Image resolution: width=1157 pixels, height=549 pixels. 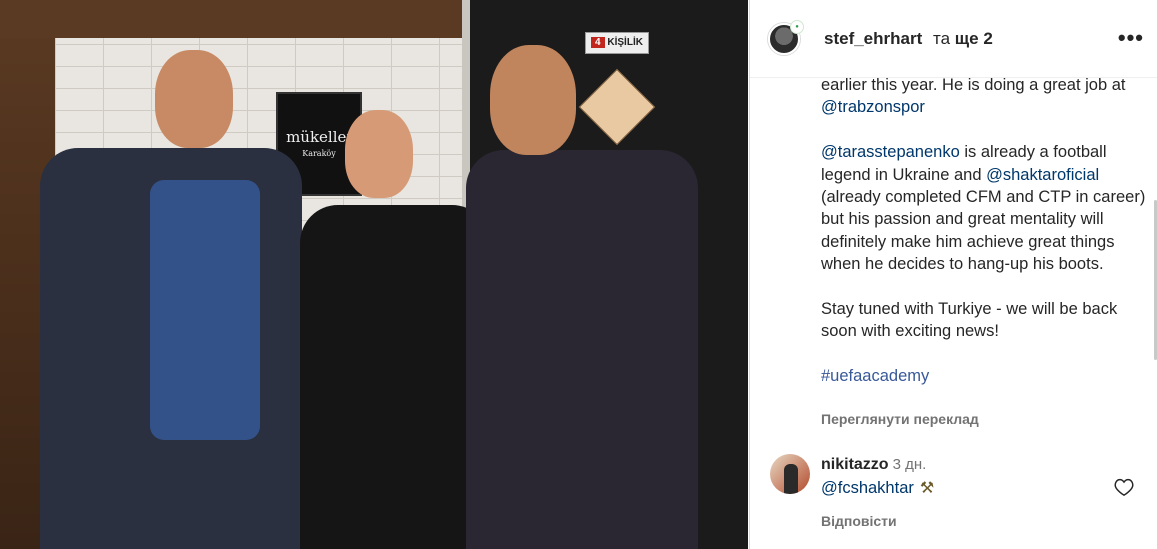 What do you see at coordinates (873, 38) in the screenshot?
I see `author-username: stef_ehrhart` at bounding box center [873, 38].